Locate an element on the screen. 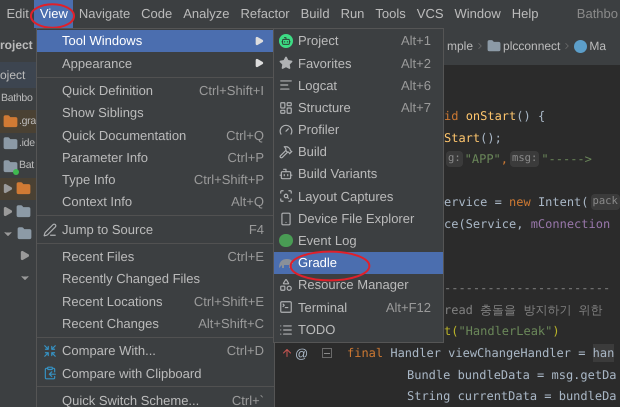  menu-item-label: Logcat is located at coordinates (318, 85).